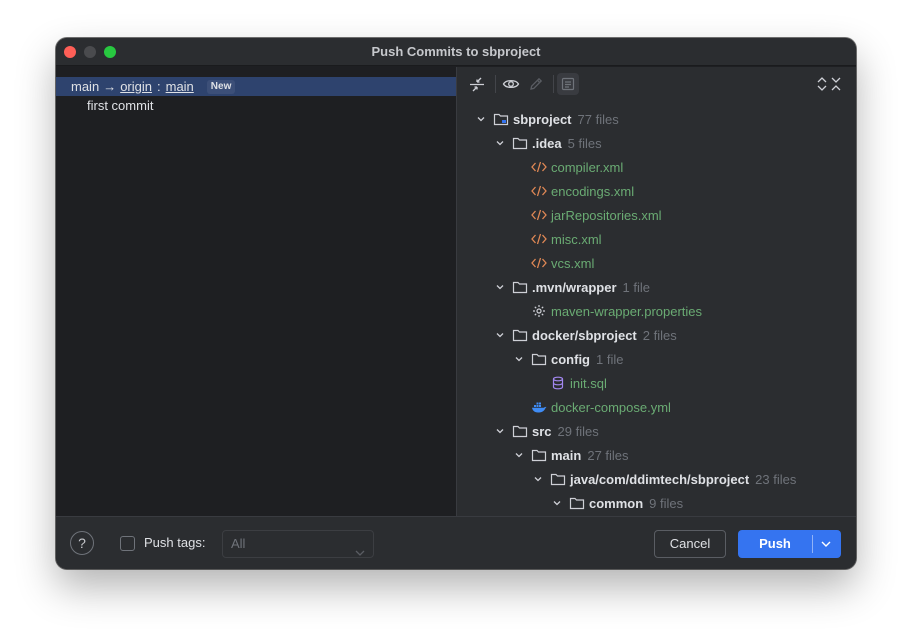 The height and width of the screenshot is (643, 912). I want to click on tree-item-count: 27 files, so click(608, 455).